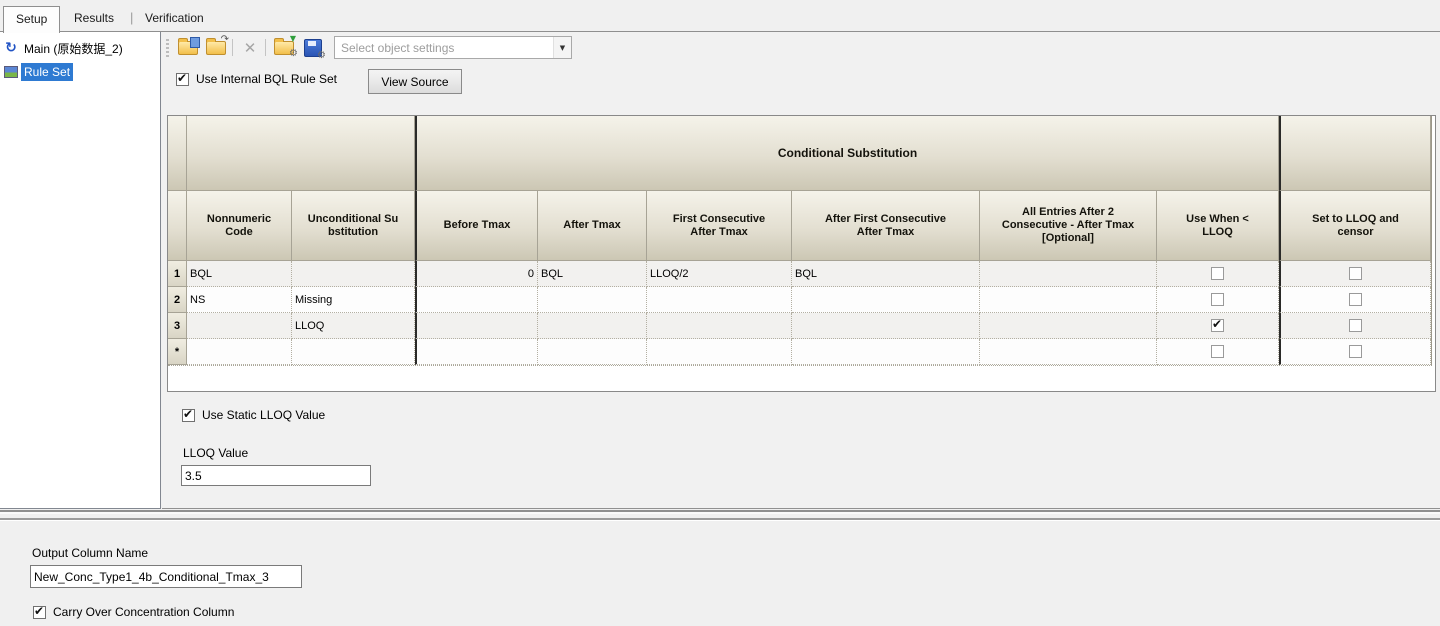 The height and width of the screenshot is (626, 1440). I want to click on object-tree-panel: ↻ Main (原始数据_2) Rule Set, so click(80, 270).